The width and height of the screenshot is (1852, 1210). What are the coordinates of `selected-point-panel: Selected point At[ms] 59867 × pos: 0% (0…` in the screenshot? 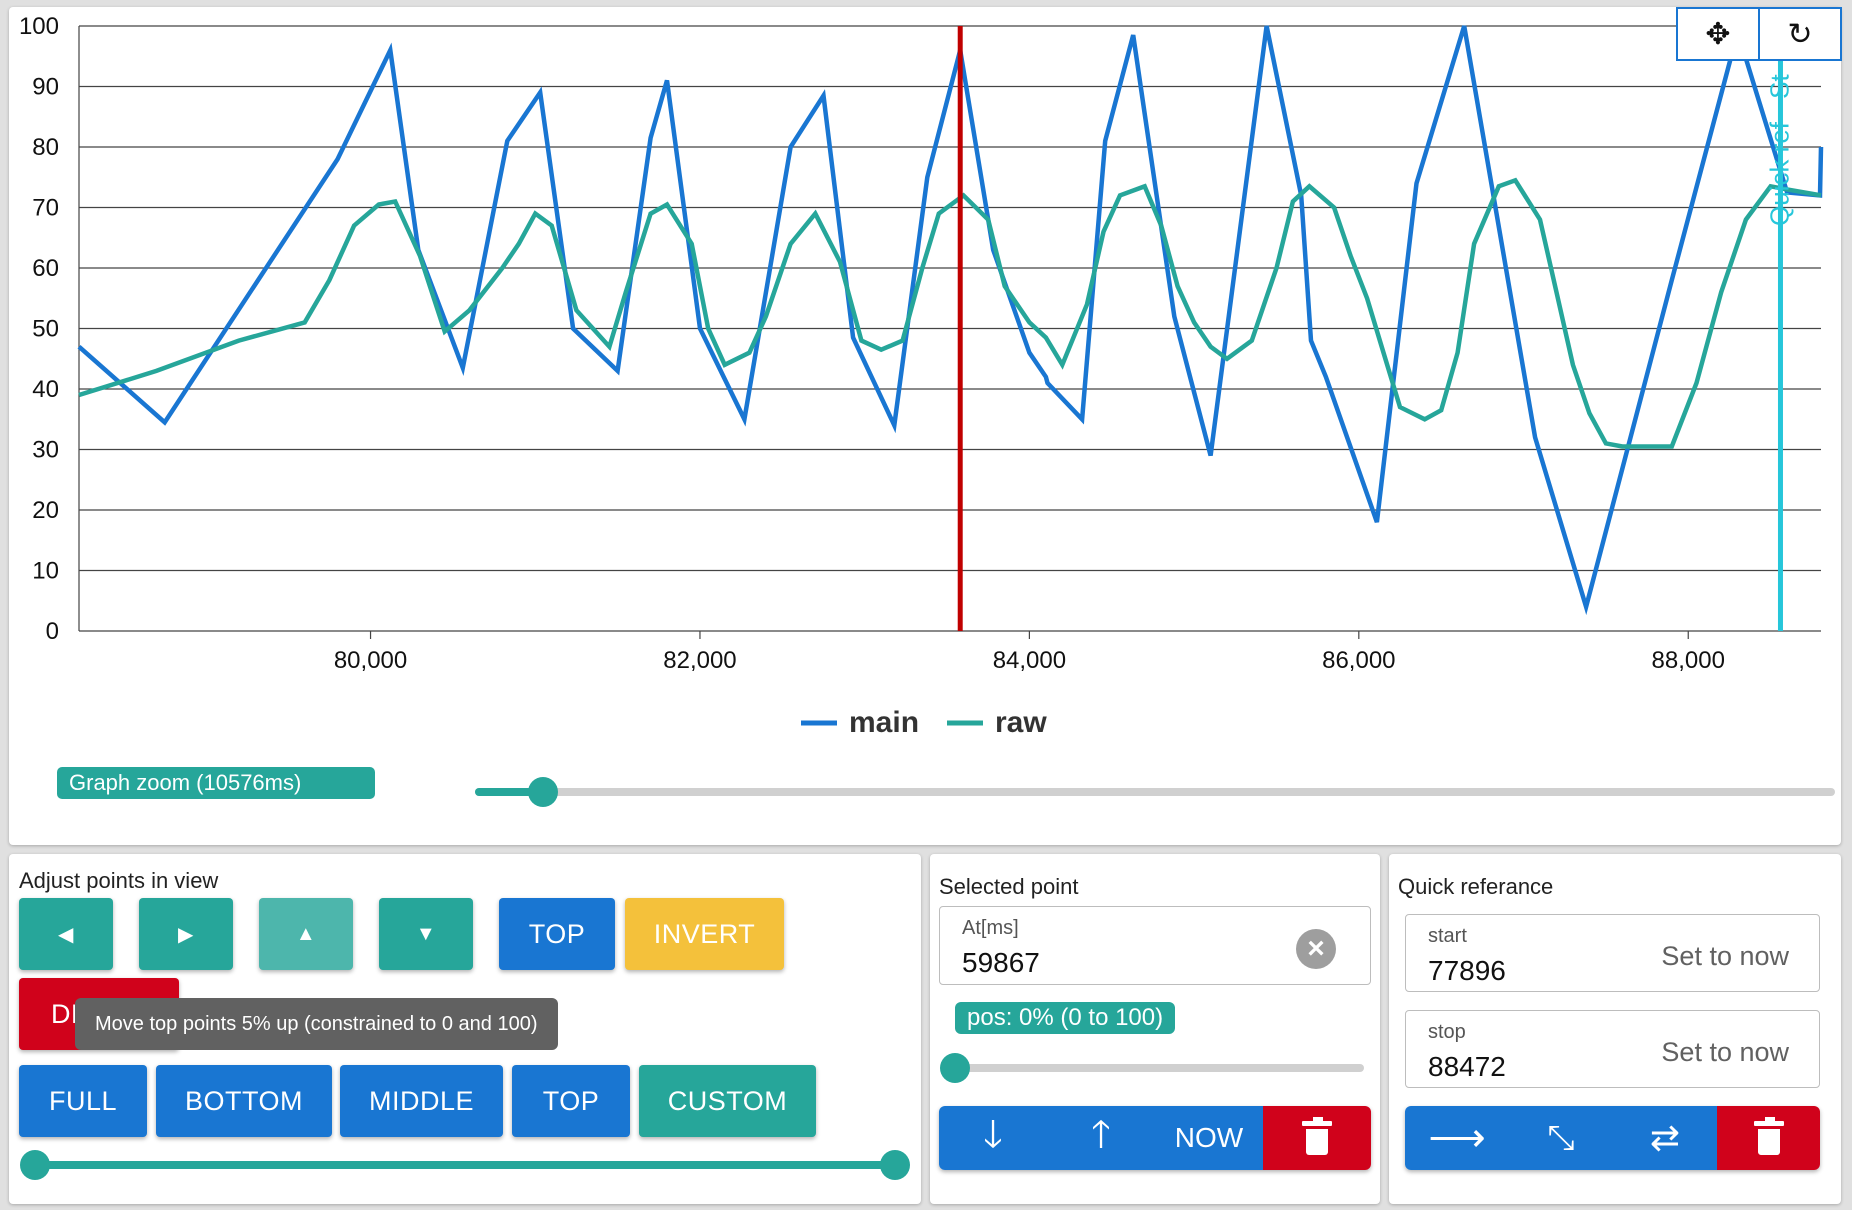 It's located at (1155, 1029).